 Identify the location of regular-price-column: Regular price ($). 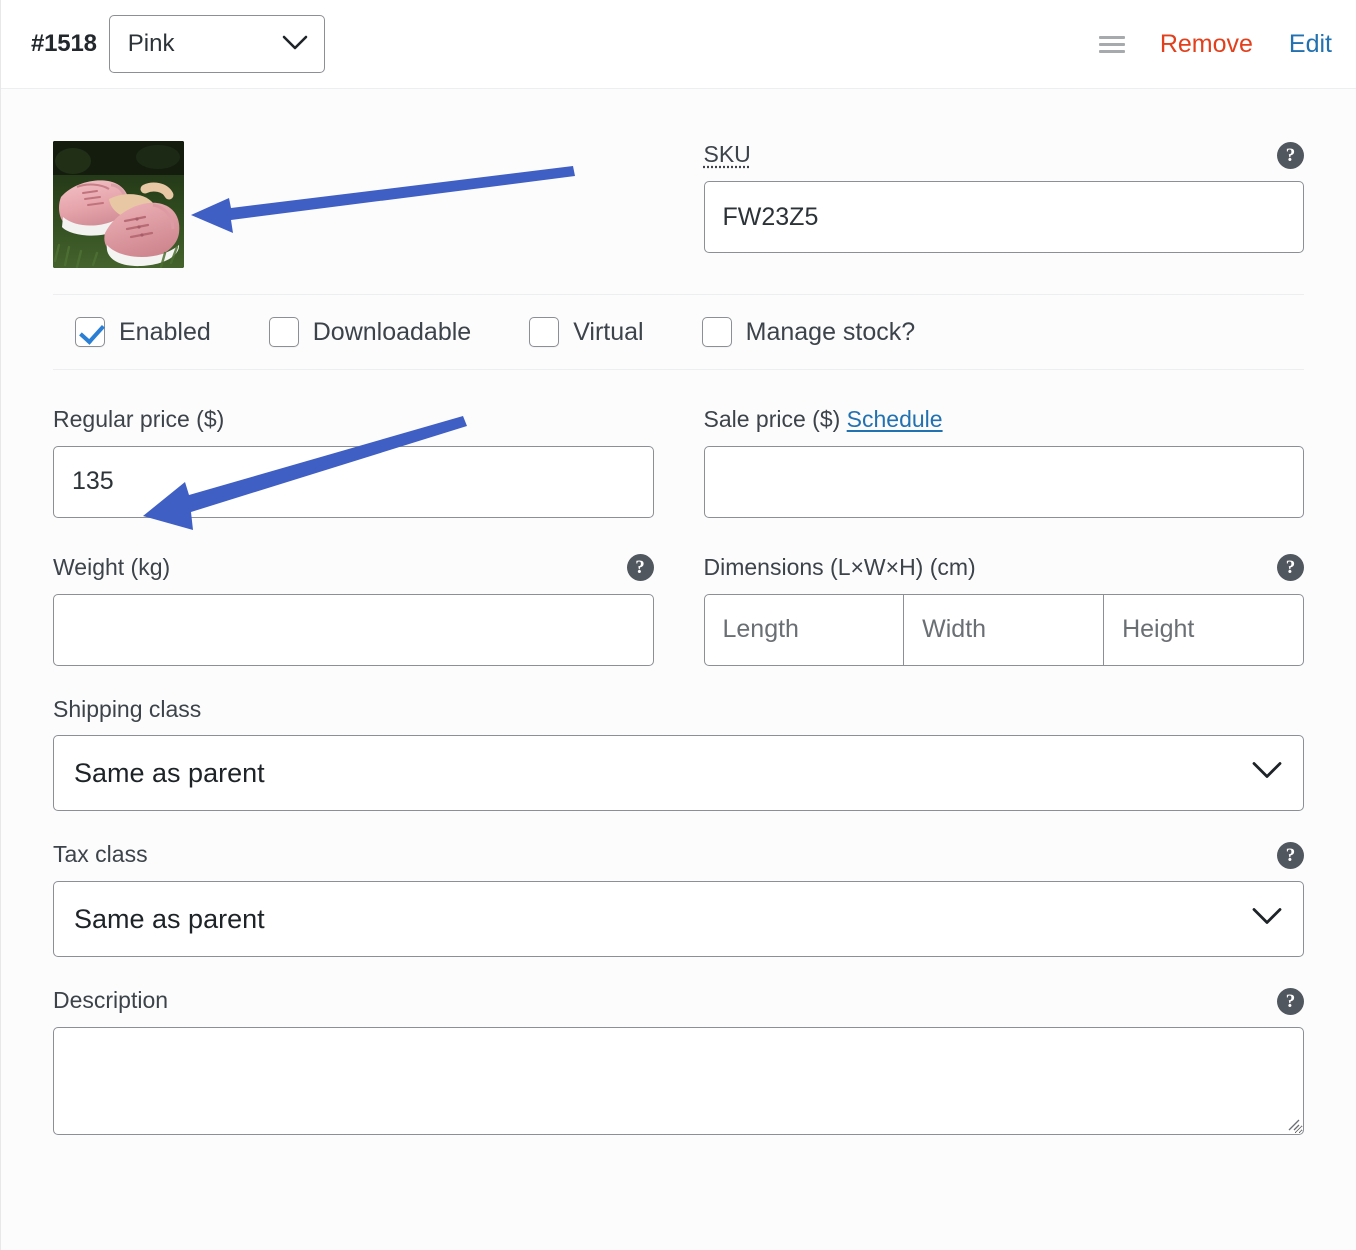
(353, 462).